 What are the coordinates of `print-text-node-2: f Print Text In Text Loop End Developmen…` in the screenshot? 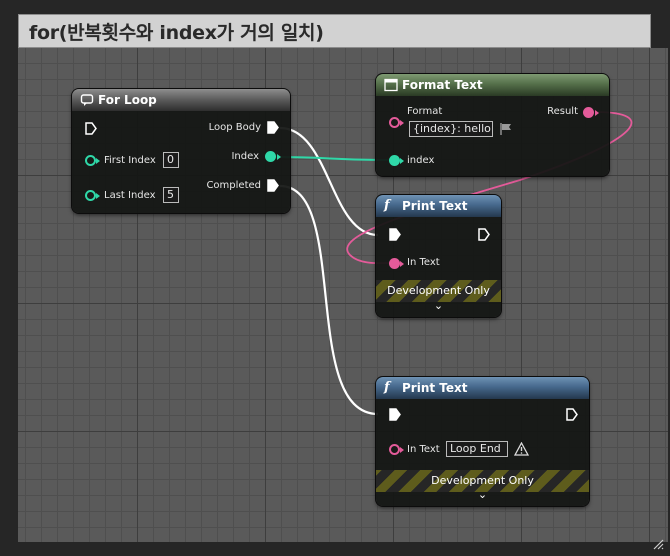 It's located at (482, 441).